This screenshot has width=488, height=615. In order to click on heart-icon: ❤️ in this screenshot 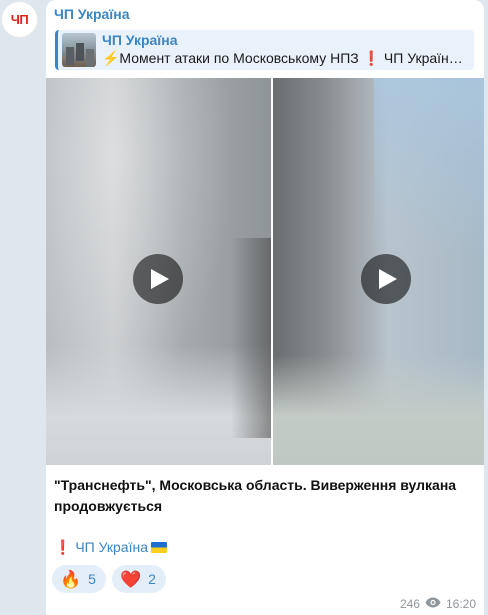, I will do `click(130, 579)`.